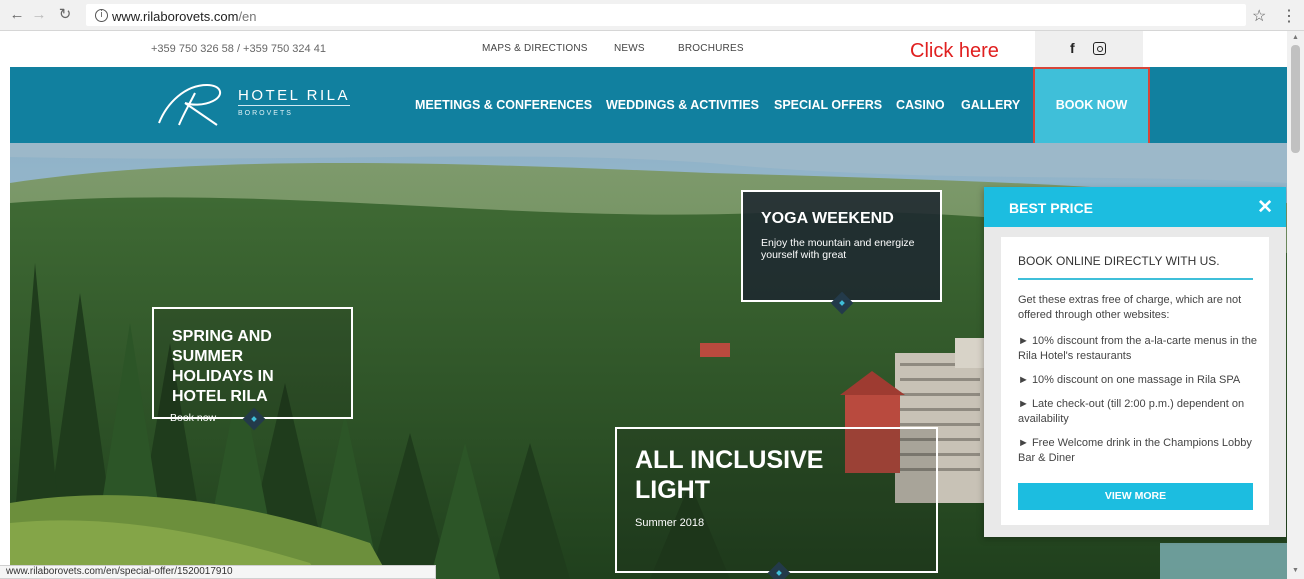 The width and height of the screenshot is (1304, 579). Describe the element at coordinates (1295, 305) in the screenshot. I see `page-scrollbar: ▲ ▼` at that location.